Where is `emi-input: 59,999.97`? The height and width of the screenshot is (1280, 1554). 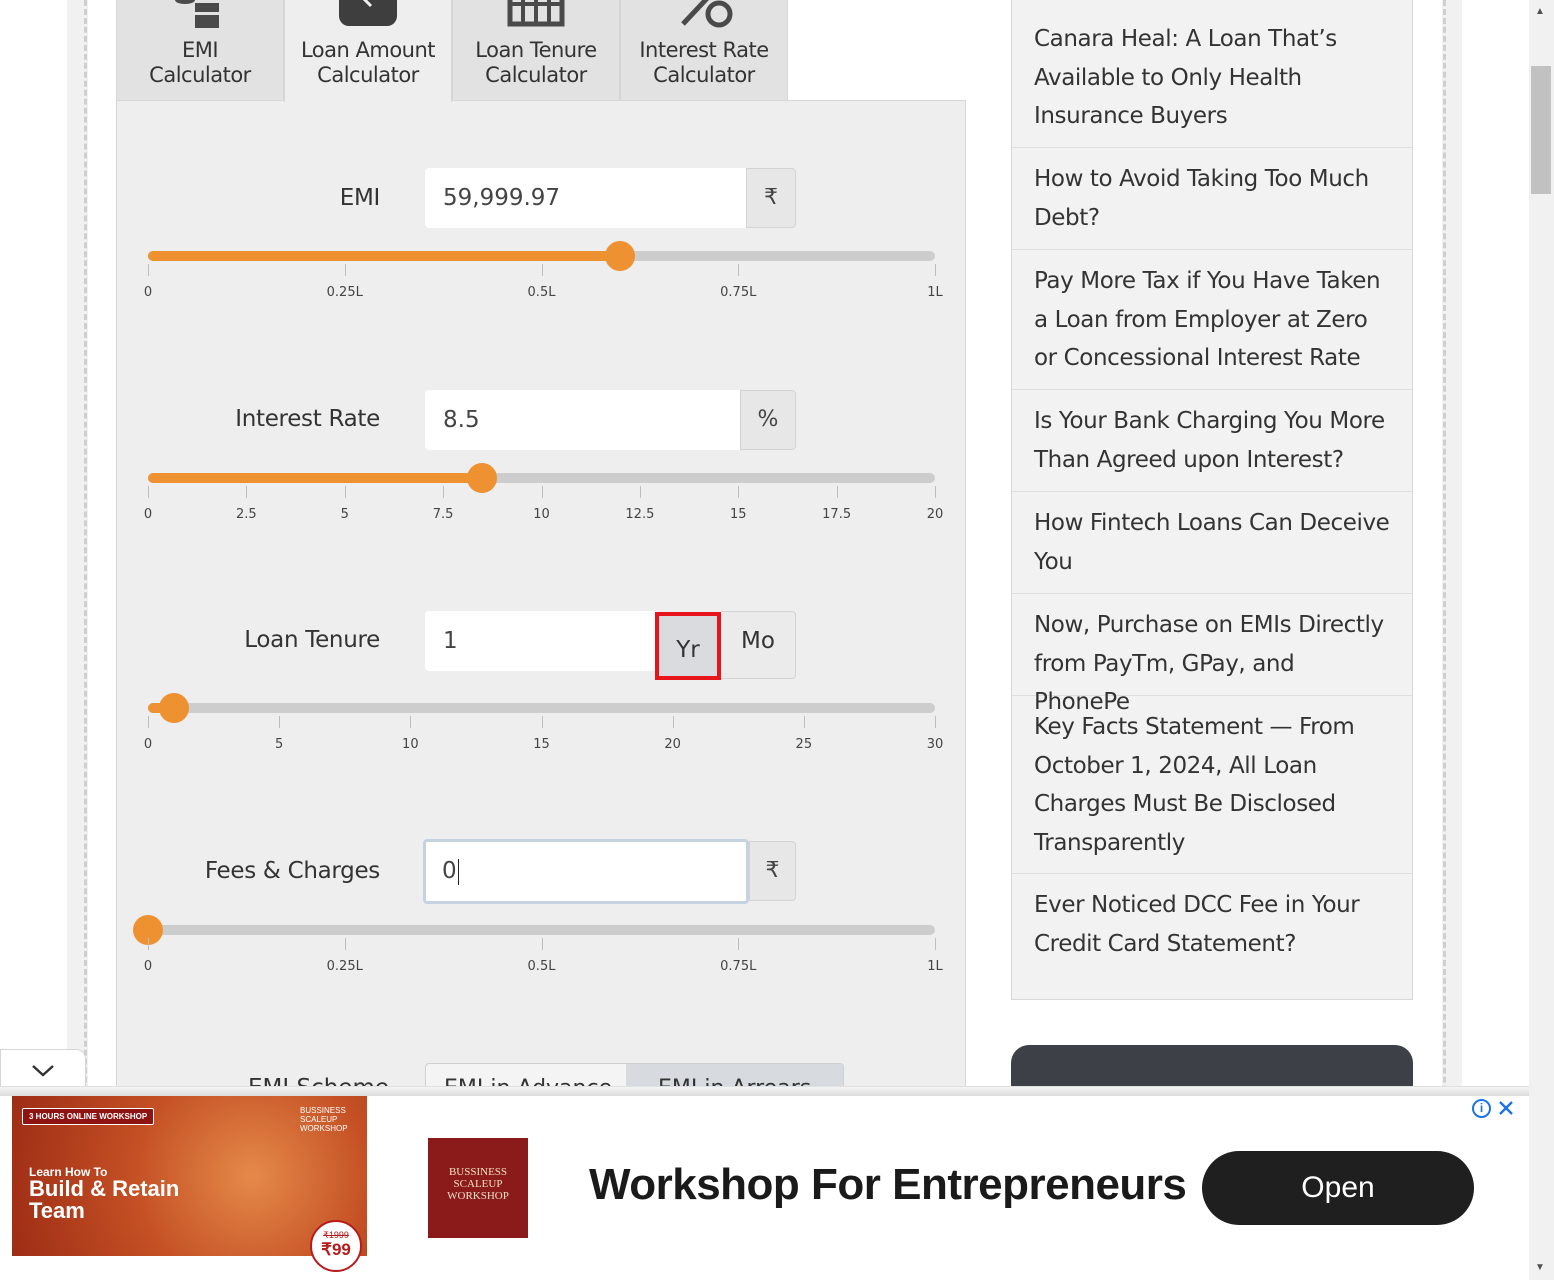 emi-input: 59,999.97 is located at coordinates (586, 198).